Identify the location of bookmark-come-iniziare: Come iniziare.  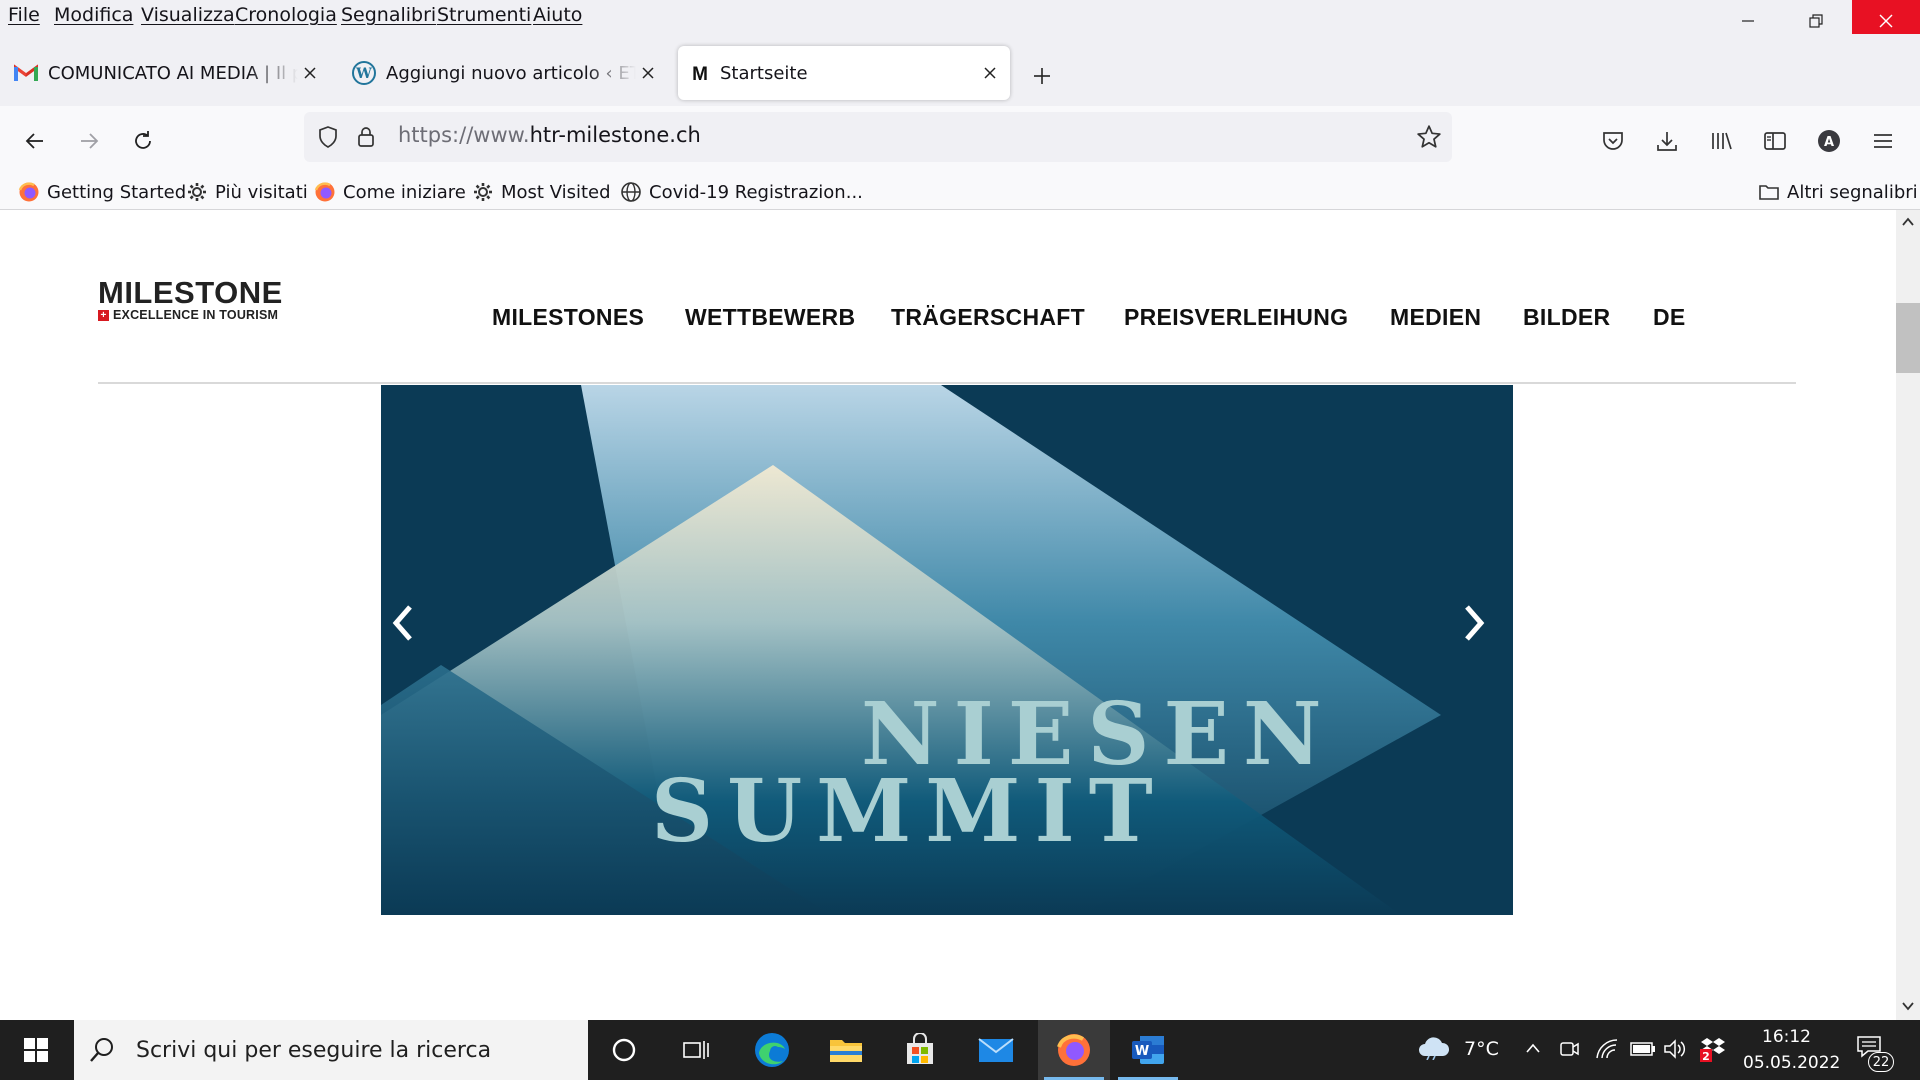
(390, 192).